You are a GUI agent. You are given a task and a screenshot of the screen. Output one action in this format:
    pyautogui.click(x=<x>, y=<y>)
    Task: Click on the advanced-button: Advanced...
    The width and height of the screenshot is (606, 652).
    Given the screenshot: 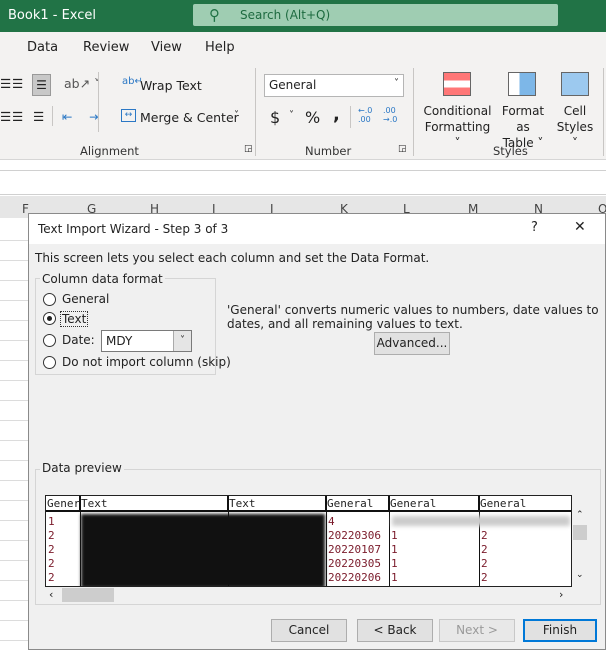 What is the action you would take?
    pyautogui.click(x=412, y=343)
    